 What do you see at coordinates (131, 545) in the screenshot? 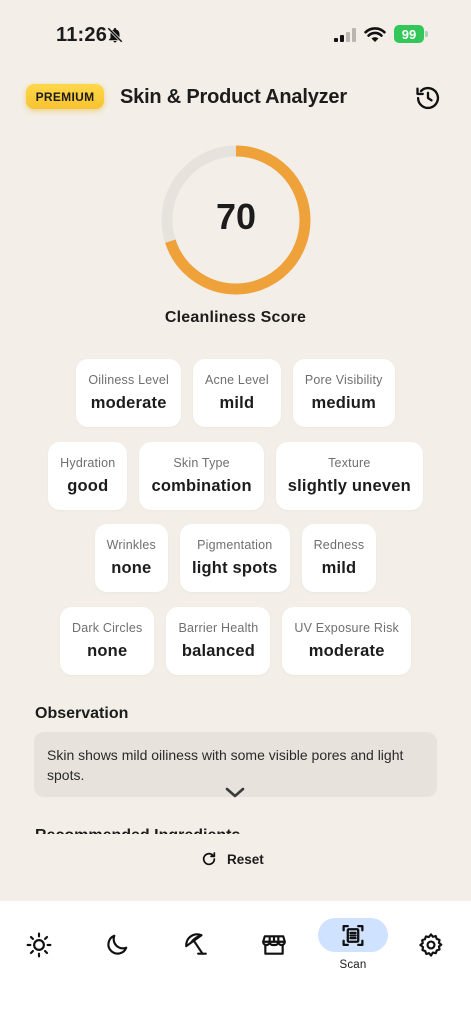
I see `metric-label: Wrinkles` at bounding box center [131, 545].